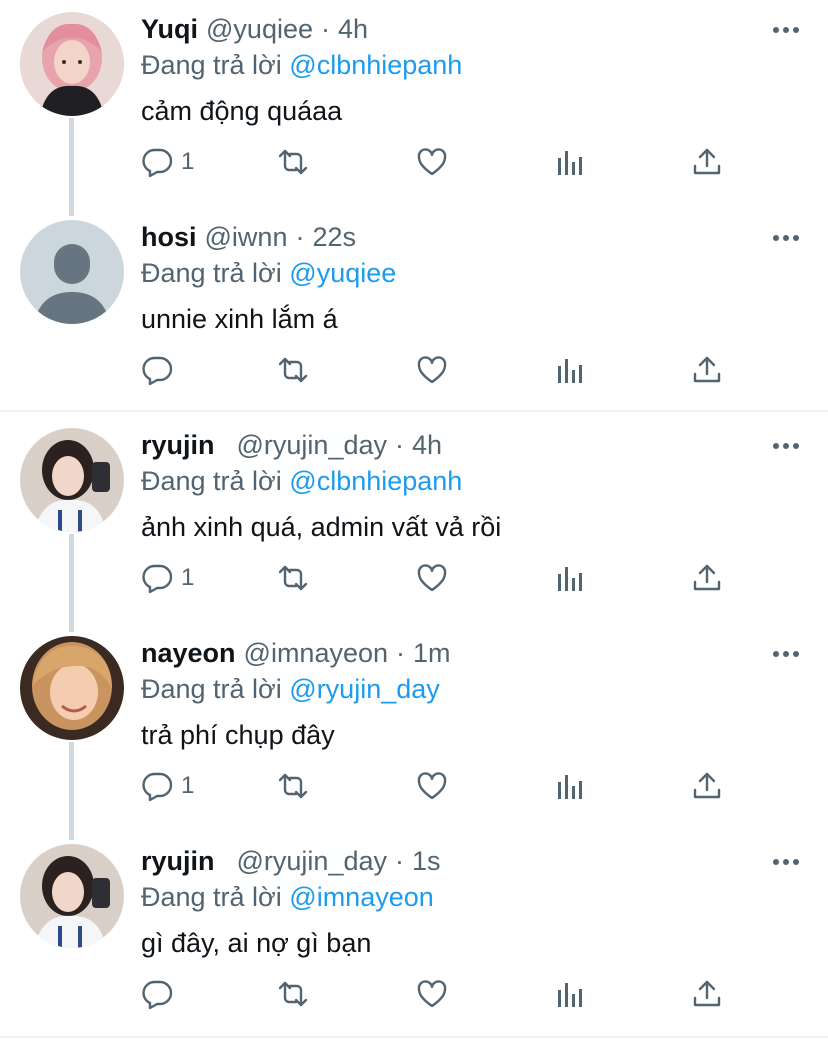 This screenshot has width=828, height=1041. What do you see at coordinates (169, 29) in the screenshot?
I see `display-name: Yuqi` at bounding box center [169, 29].